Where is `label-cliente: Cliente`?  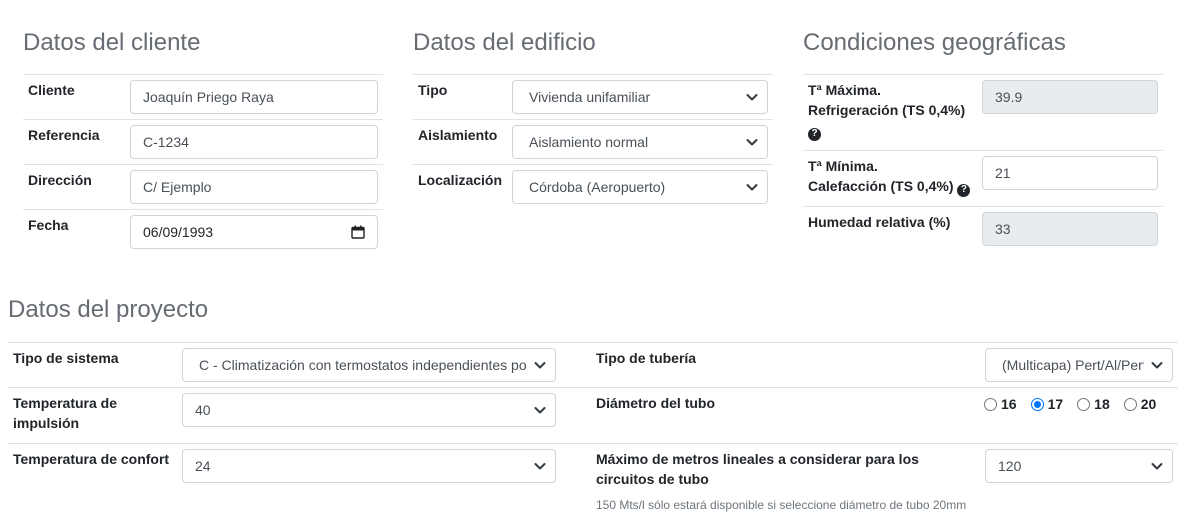
label-cliente: Cliente is located at coordinates (51, 90).